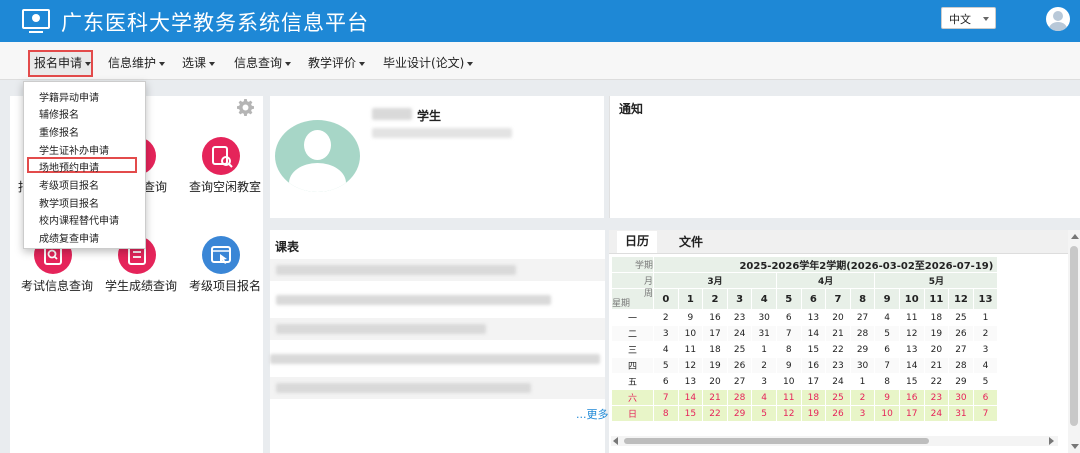 Image resolution: width=1080 pixels, height=453 pixels. What do you see at coordinates (155, 187) in the screenshot?
I see `partial-app-label: 查询` at bounding box center [155, 187].